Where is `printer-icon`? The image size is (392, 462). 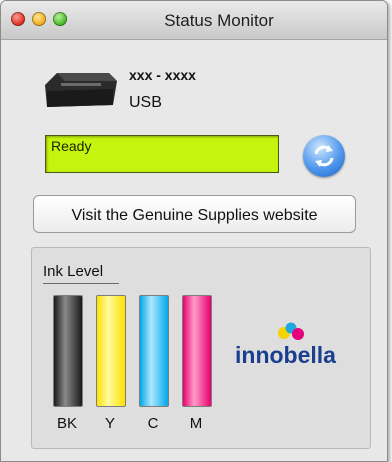
printer-icon is located at coordinates (81, 90).